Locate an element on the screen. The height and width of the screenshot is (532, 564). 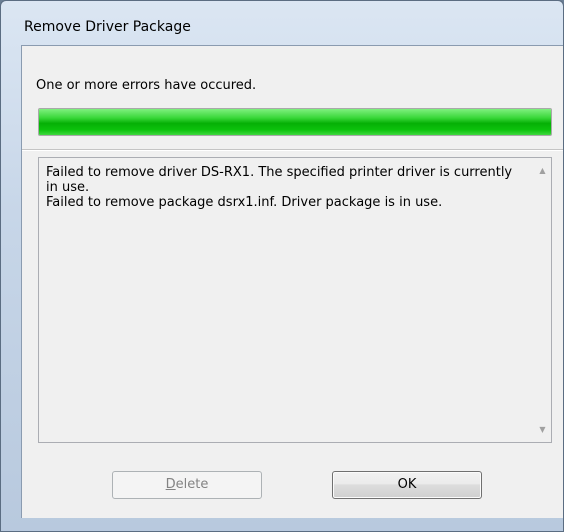
ok-button: OK is located at coordinates (407, 485).